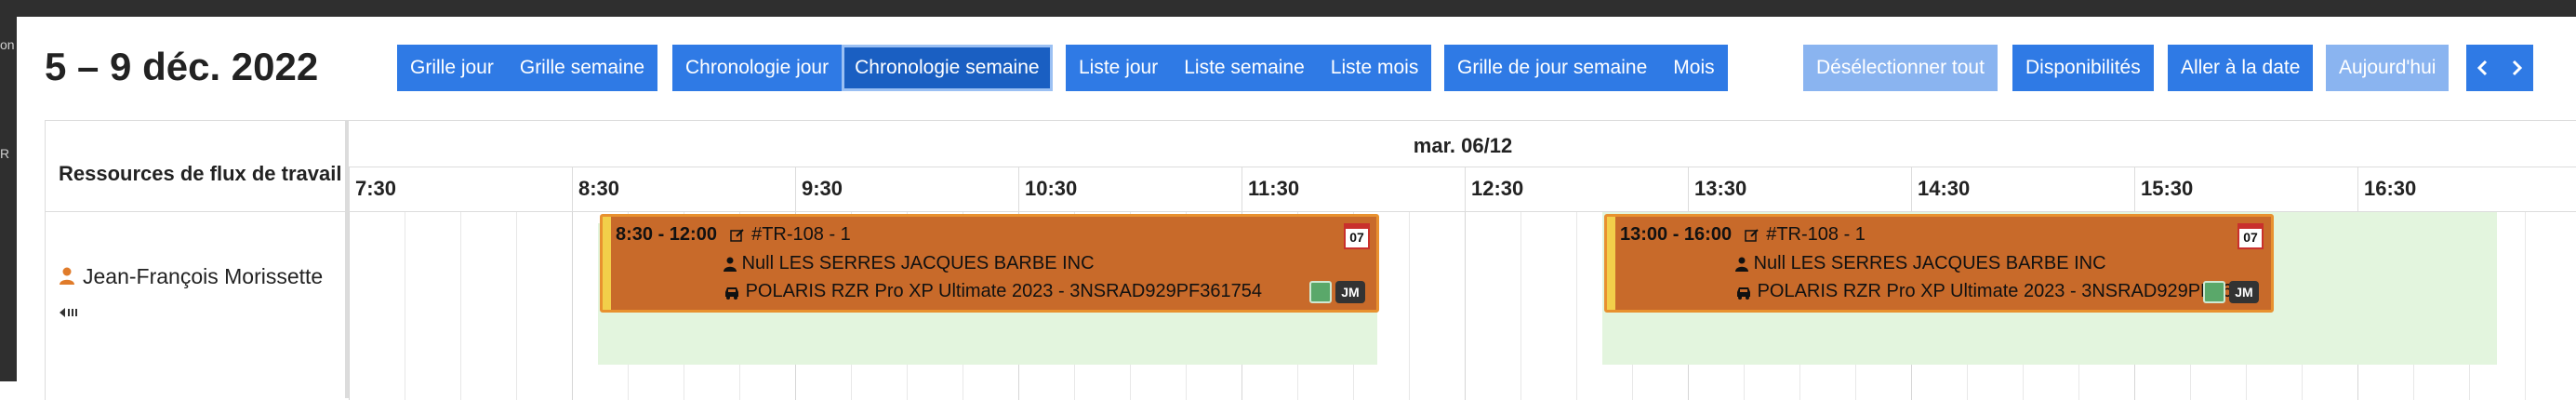 This screenshot has width=2576, height=400. What do you see at coordinates (2390, 188) in the screenshot?
I see `hour-label: 16:30` at bounding box center [2390, 188].